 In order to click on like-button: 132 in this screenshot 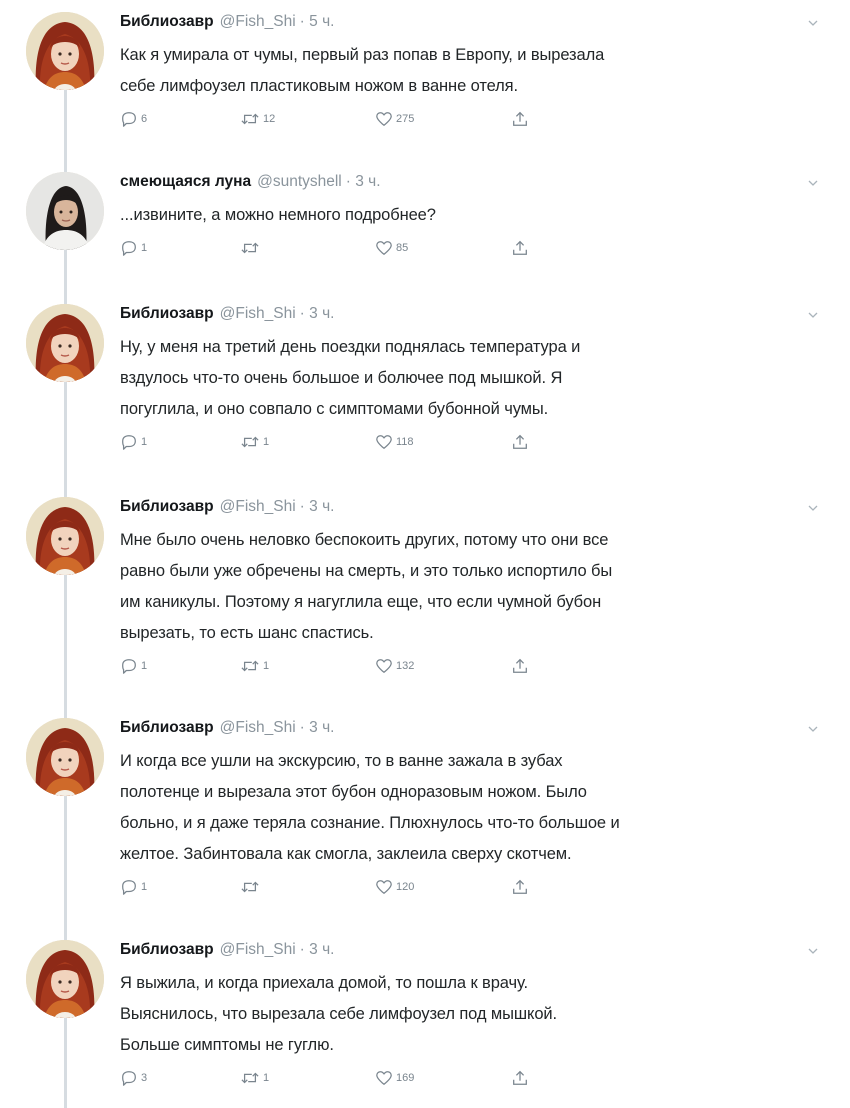, I will do `click(394, 666)`.